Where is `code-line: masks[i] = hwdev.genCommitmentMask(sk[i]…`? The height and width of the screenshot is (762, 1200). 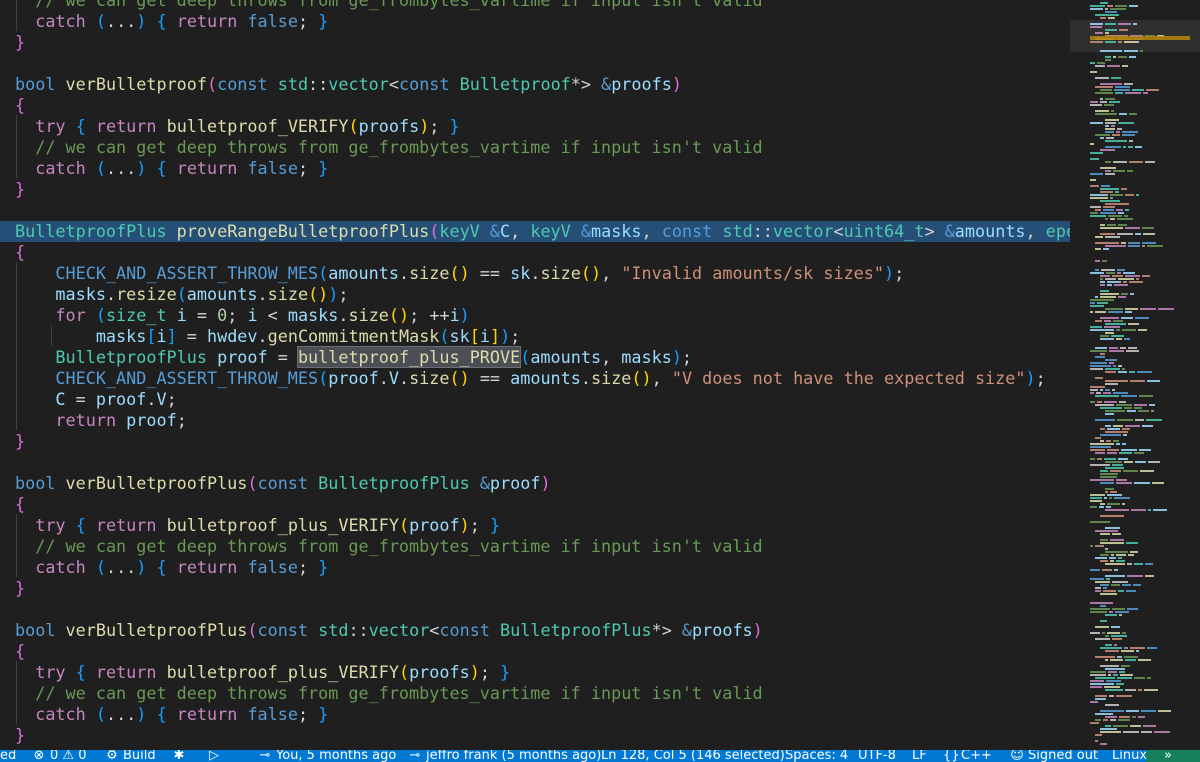 code-line: masks[i] = hwdev.genCommitmentMask(sk[i]… is located at coordinates (535, 336).